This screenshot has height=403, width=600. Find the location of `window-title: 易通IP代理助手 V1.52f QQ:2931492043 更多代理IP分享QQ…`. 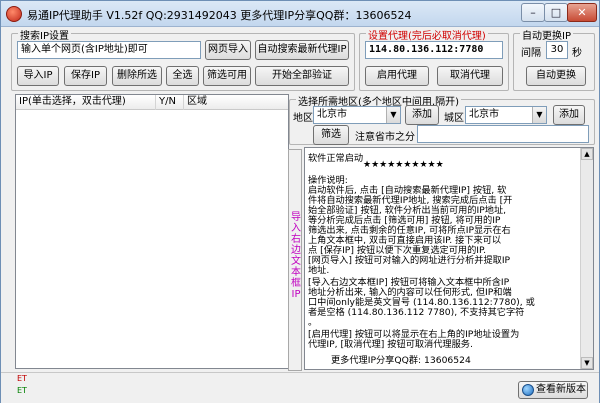

window-title: 易通IP代理助手 V1.52f QQ:2931492043 更多代理IP分享QQ… is located at coordinates (219, 15).